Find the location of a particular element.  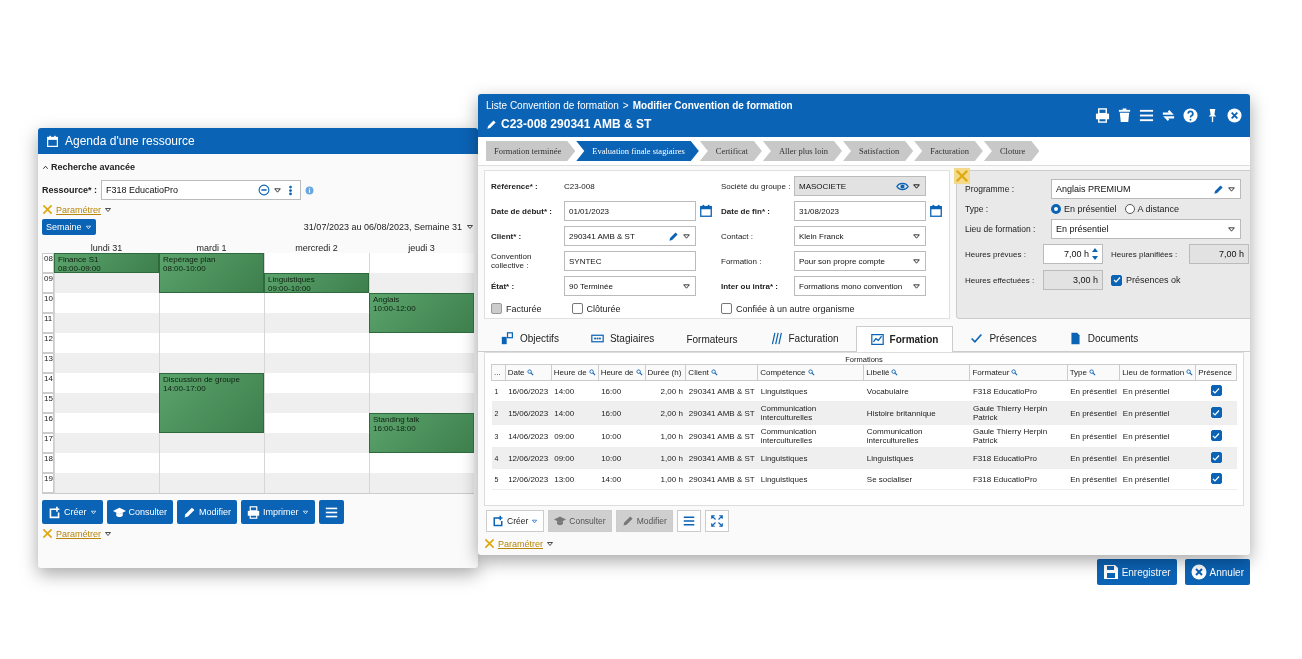

help-icon is located at coordinates (1190, 115).